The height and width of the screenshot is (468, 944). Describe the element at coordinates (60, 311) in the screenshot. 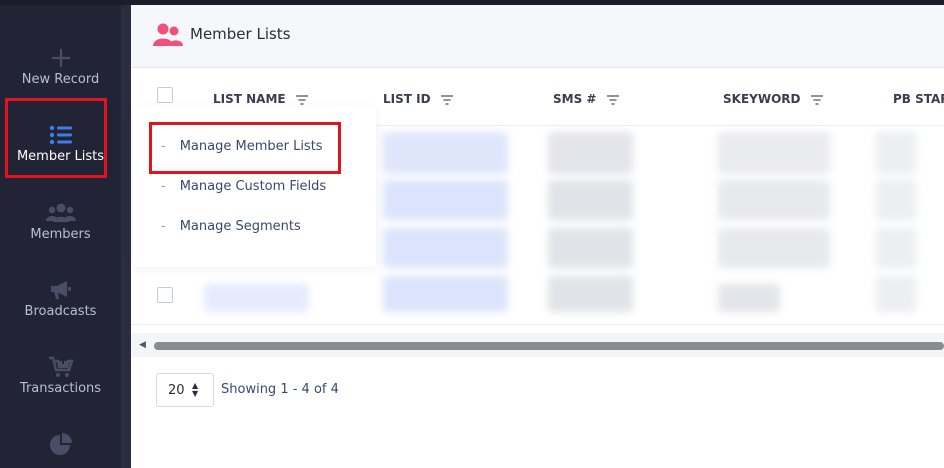

I see `sidebar-item-label: Broadcasts` at that location.